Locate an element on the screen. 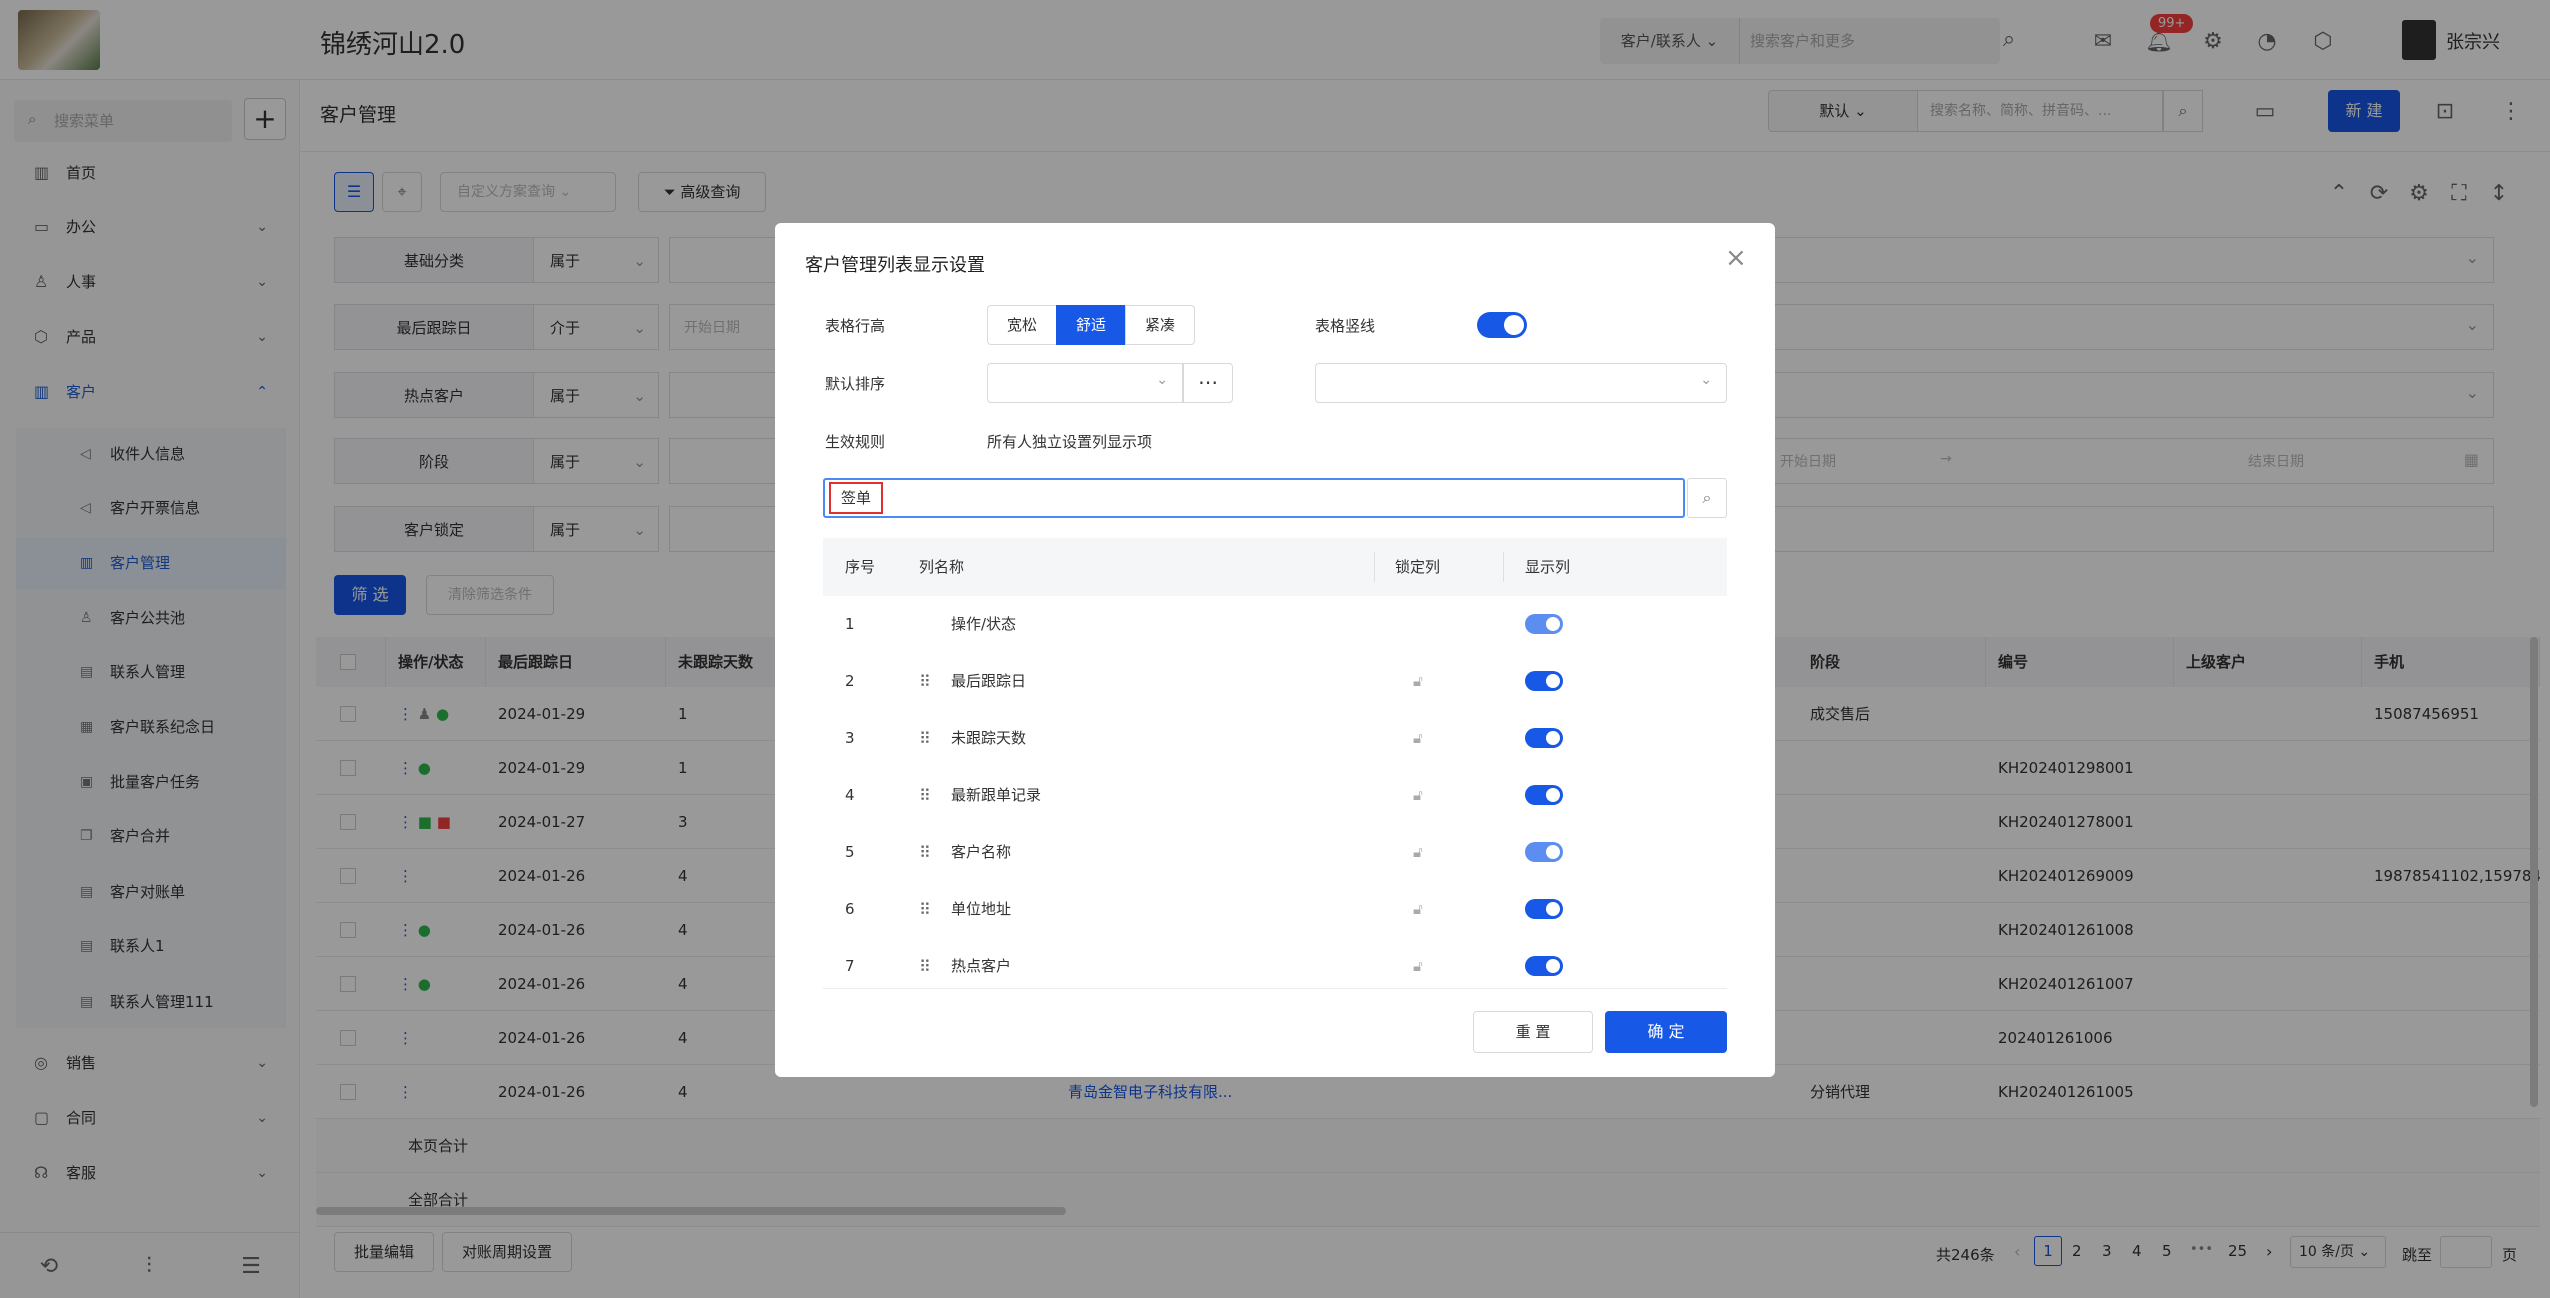  column-index: 4 is located at coordinates (850, 795).